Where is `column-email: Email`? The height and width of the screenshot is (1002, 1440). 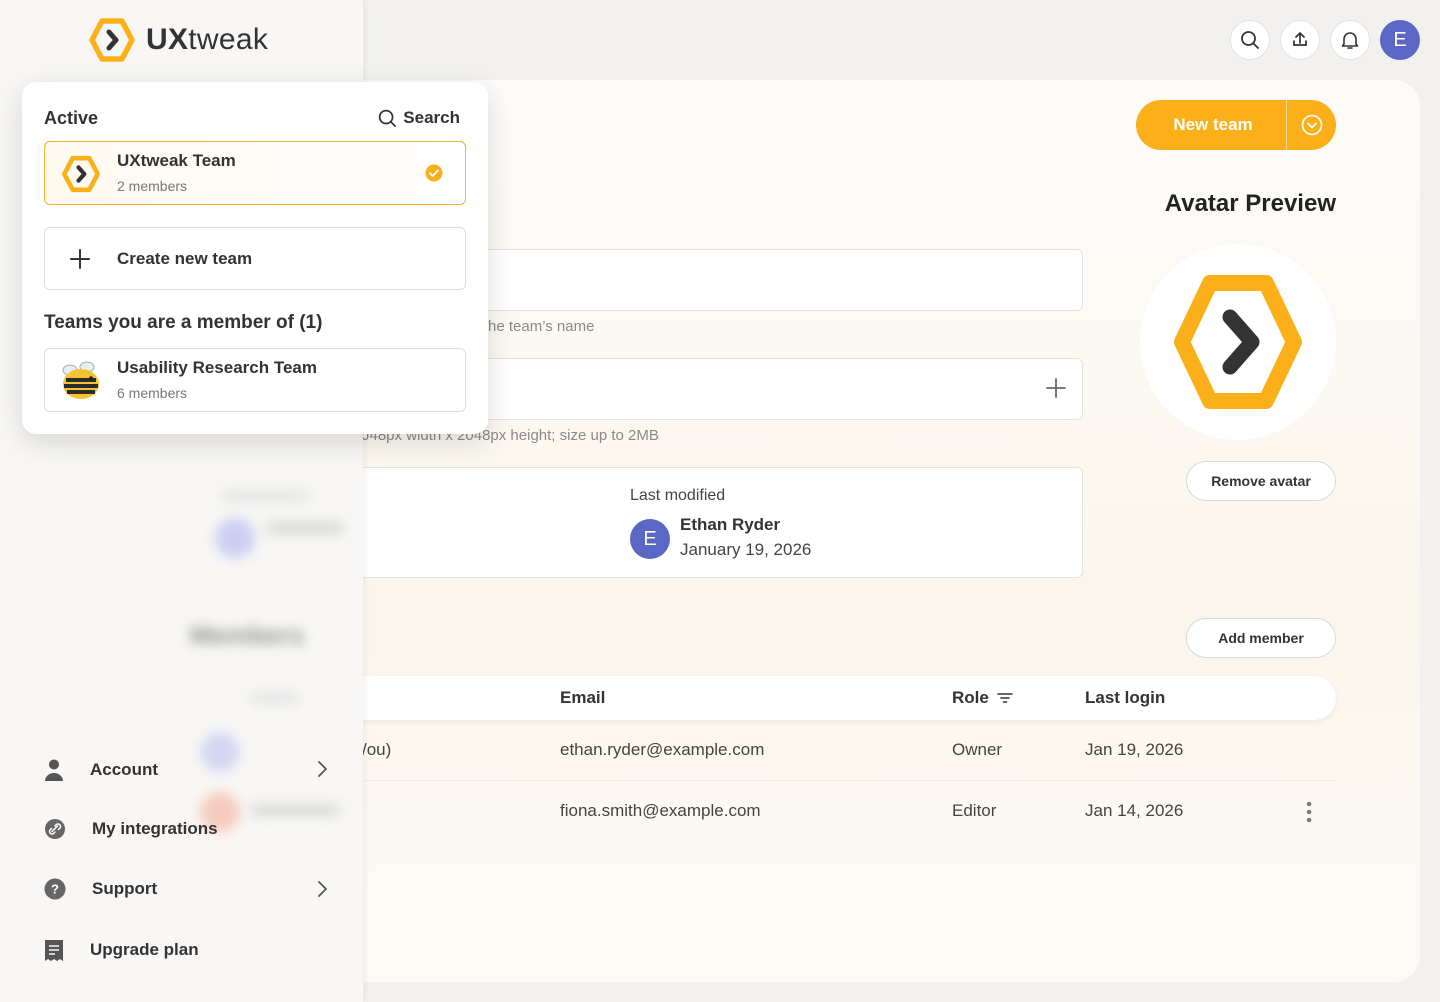 column-email: Email is located at coordinates (582, 698).